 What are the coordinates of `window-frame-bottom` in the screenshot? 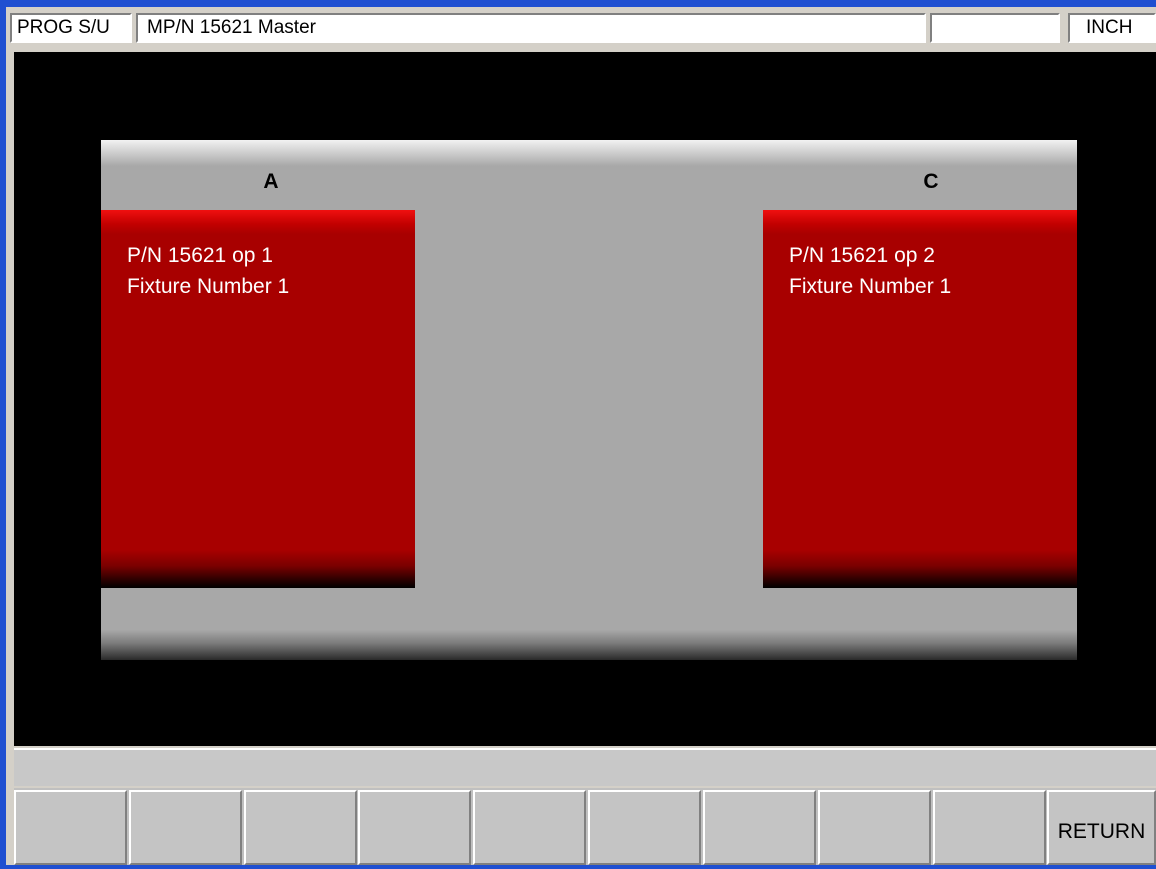 It's located at (578, 867).